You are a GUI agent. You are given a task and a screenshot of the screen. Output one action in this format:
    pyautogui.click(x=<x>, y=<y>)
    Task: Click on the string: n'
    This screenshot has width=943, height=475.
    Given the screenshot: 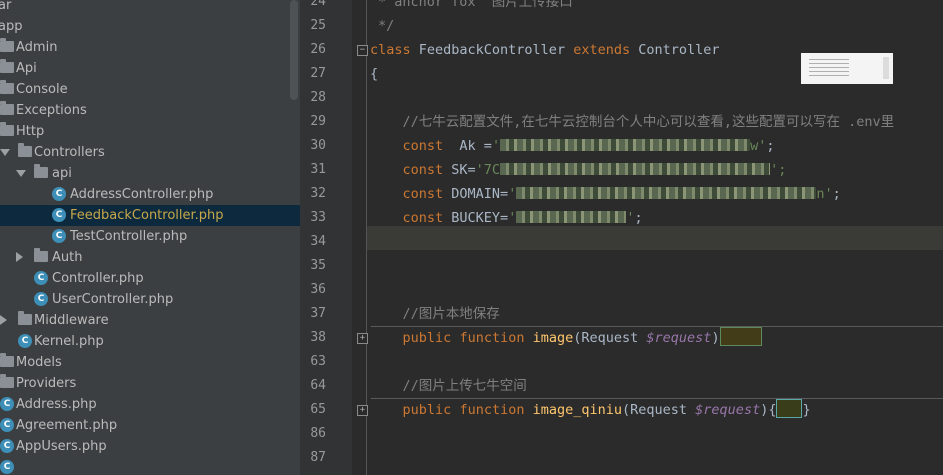 What is the action you would take?
    pyautogui.click(x=824, y=194)
    